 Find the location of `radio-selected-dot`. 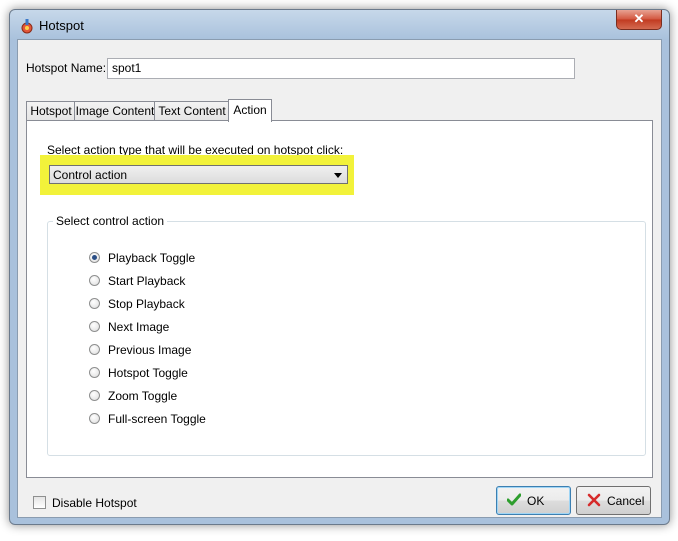

radio-selected-dot is located at coordinates (94, 257).